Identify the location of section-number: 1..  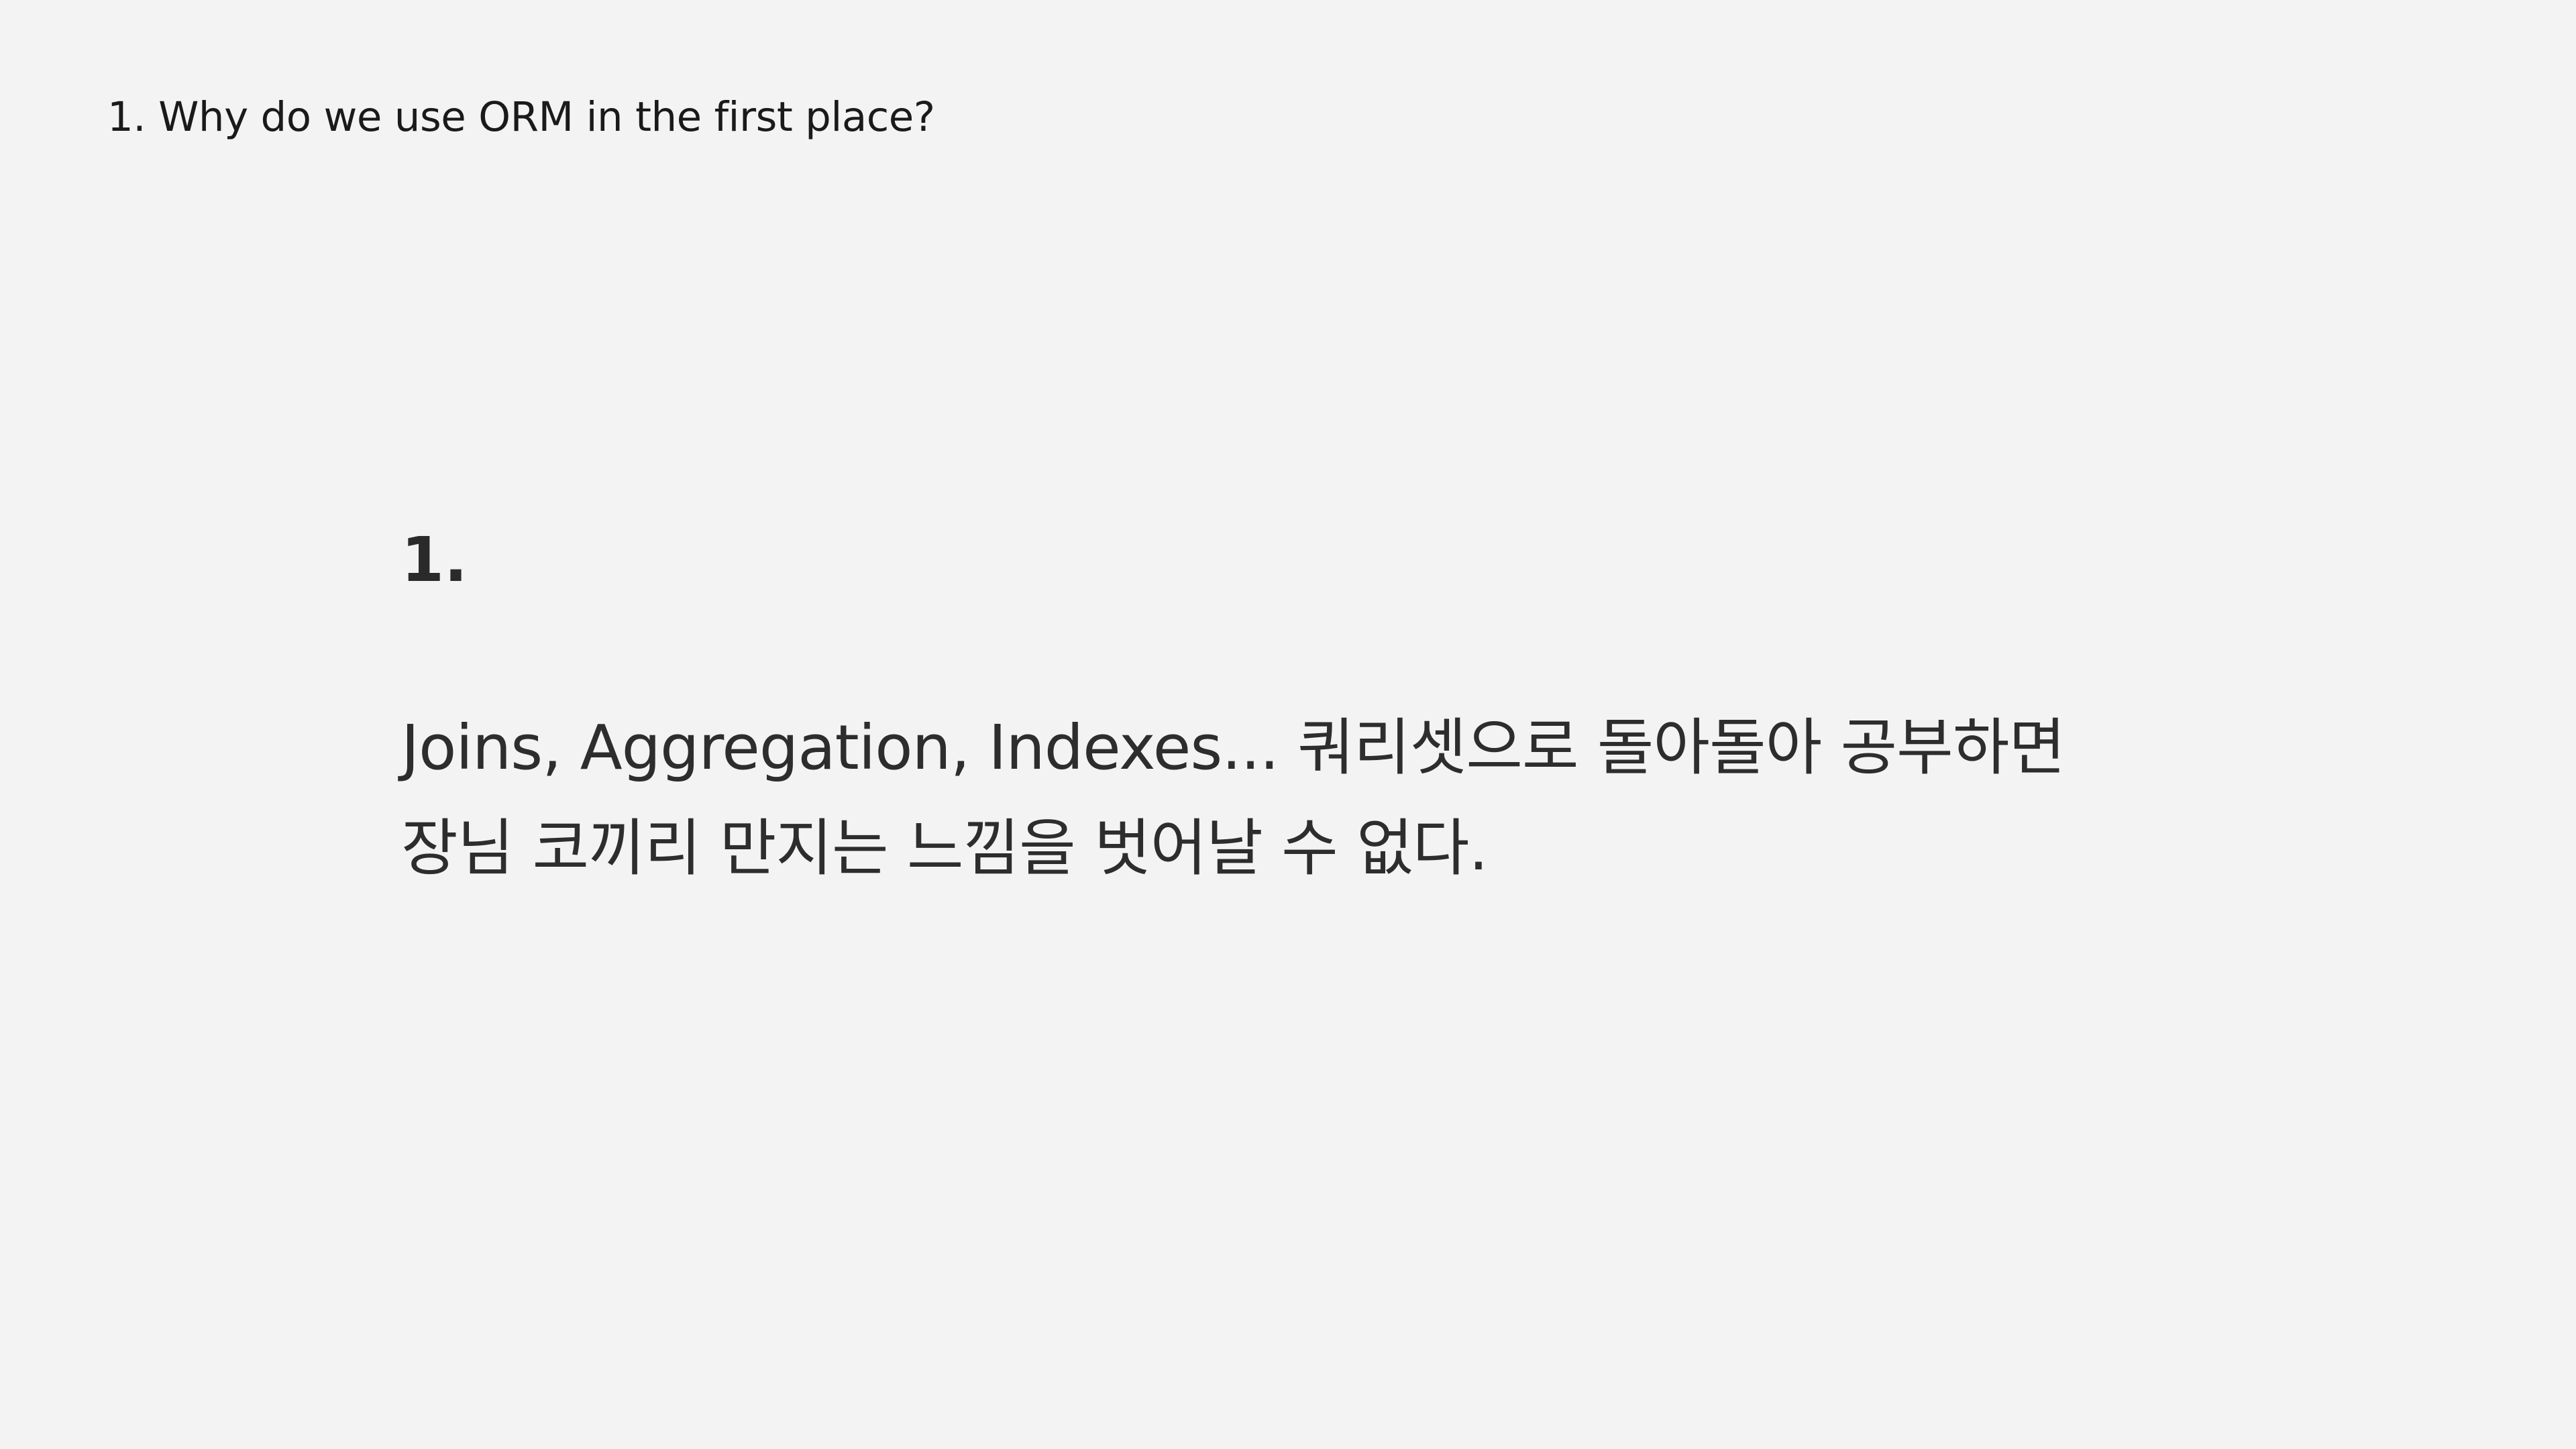
(434, 560).